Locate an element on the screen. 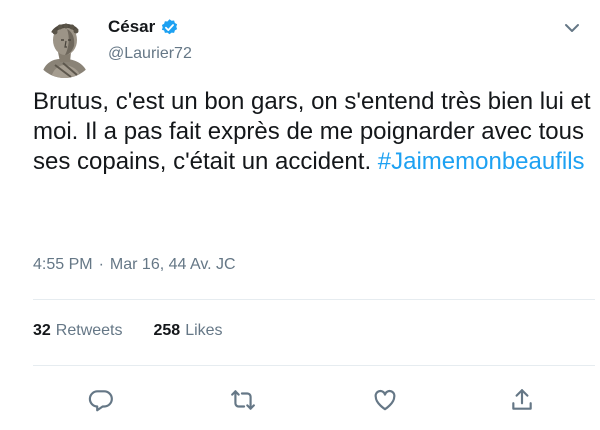 This screenshot has width=600, height=430. tweet-timestamp: 4:55 PM · Mar 16, 44 Av. JC is located at coordinates (134, 265).